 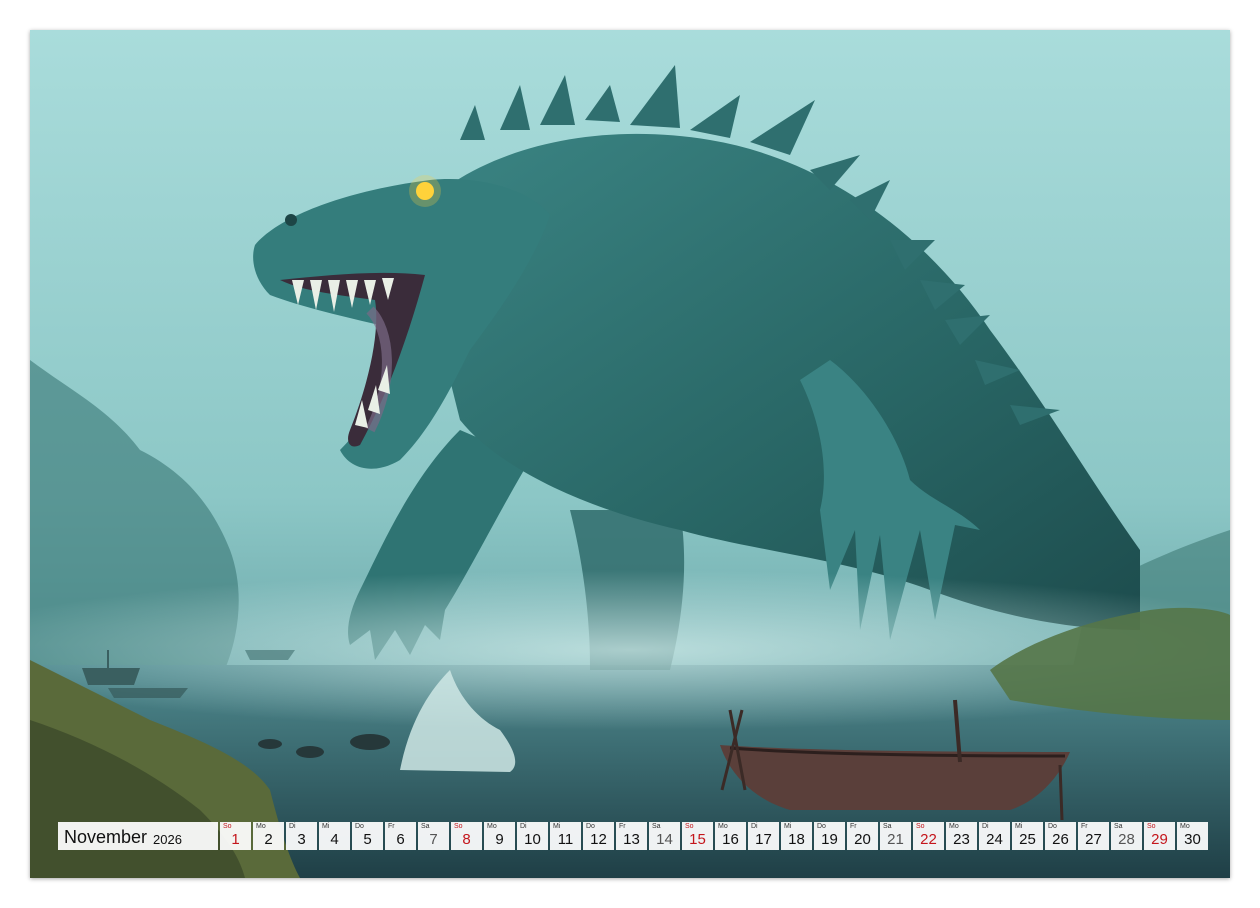 I want to click on day-cell: Do 19, so click(x=829, y=836).